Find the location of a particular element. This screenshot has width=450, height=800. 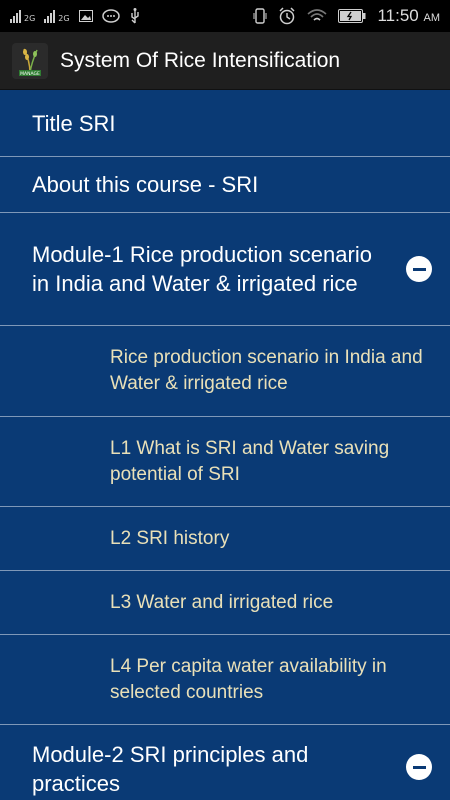

lesson-item: L2 SRI history is located at coordinates (225, 539).